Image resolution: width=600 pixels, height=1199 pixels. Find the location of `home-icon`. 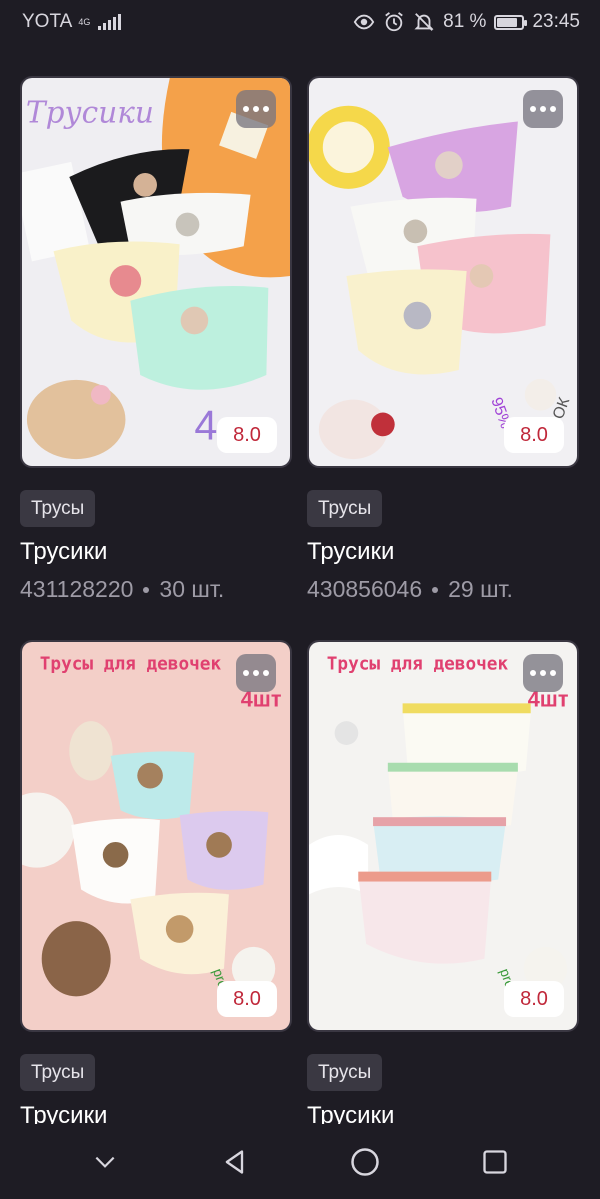

home-icon is located at coordinates (365, 1161).